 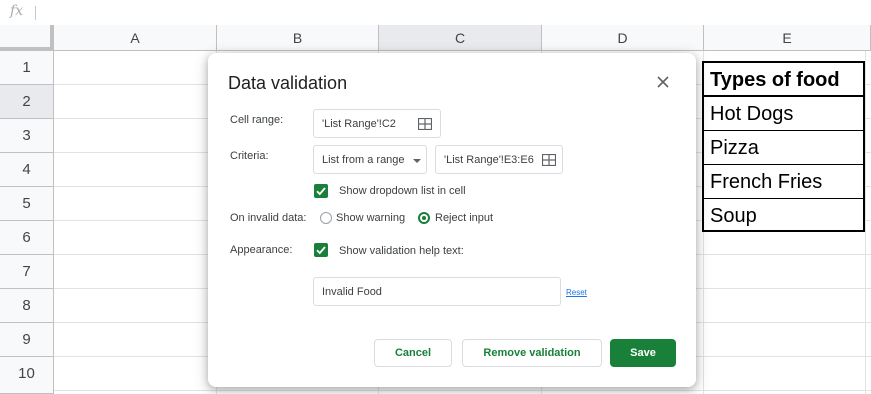 What do you see at coordinates (27, 306) in the screenshot?
I see `row-header-8: 8` at bounding box center [27, 306].